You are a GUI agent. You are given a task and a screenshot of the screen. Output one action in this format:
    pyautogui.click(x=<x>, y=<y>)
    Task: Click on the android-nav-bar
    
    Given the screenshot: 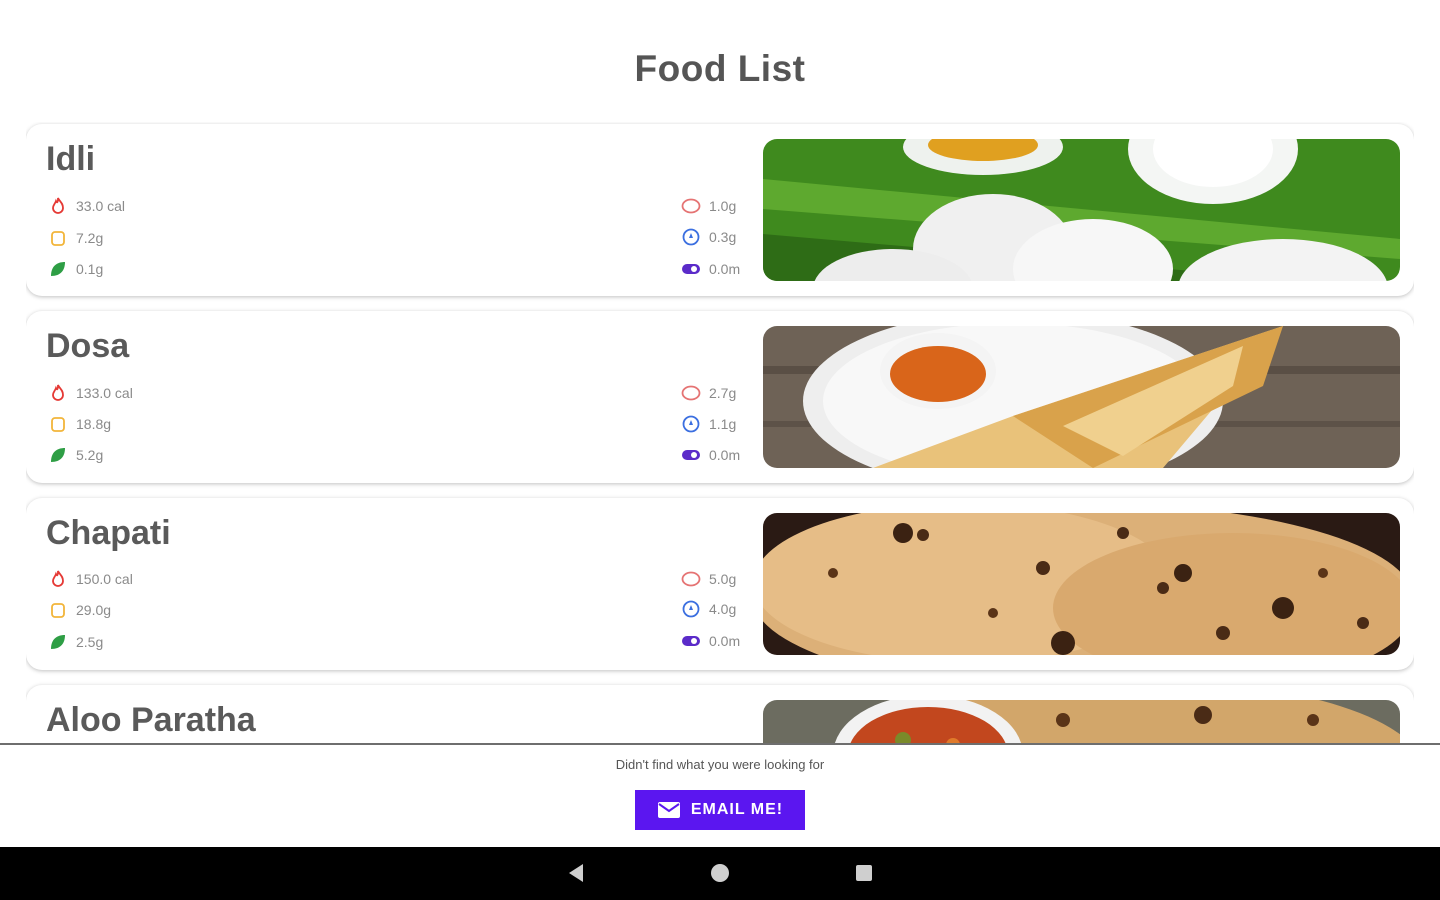 What is the action you would take?
    pyautogui.click(x=720, y=873)
    